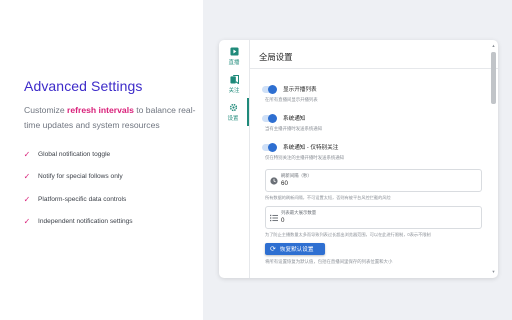 This screenshot has height=320, width=512. Describe the element at coordinates (284, 183) in the screenshot. I see `refresh-interval-value: 60` at that location.